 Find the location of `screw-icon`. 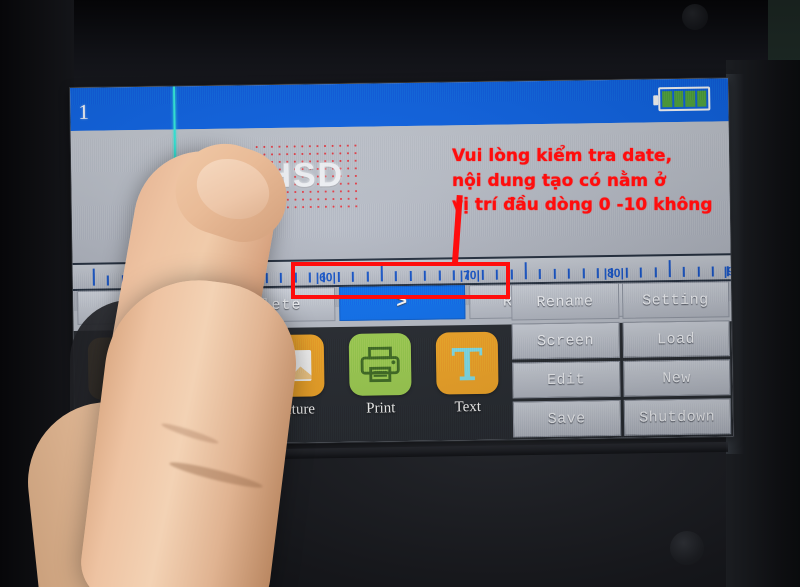

screw-icon is located at coordinates (687, 548).